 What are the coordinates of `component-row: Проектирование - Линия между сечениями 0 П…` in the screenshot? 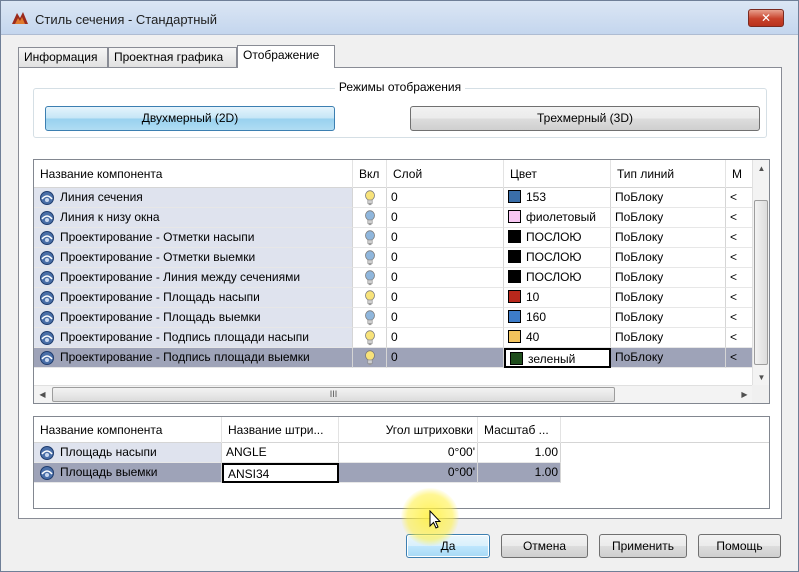 It's located at (393, 278).